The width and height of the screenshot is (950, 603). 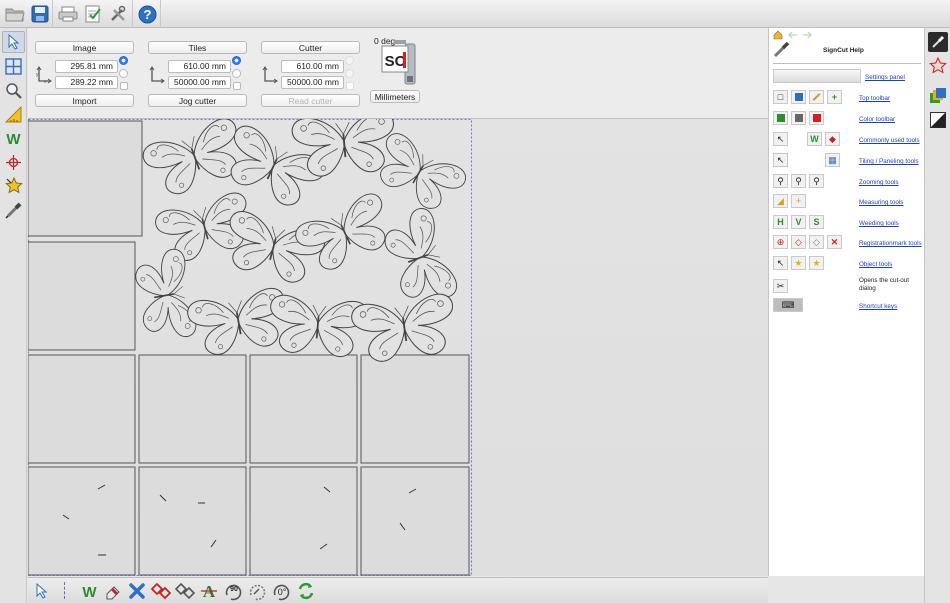 I want to click on rotate-zero-icon: 0°, so click(x=281, y=591).